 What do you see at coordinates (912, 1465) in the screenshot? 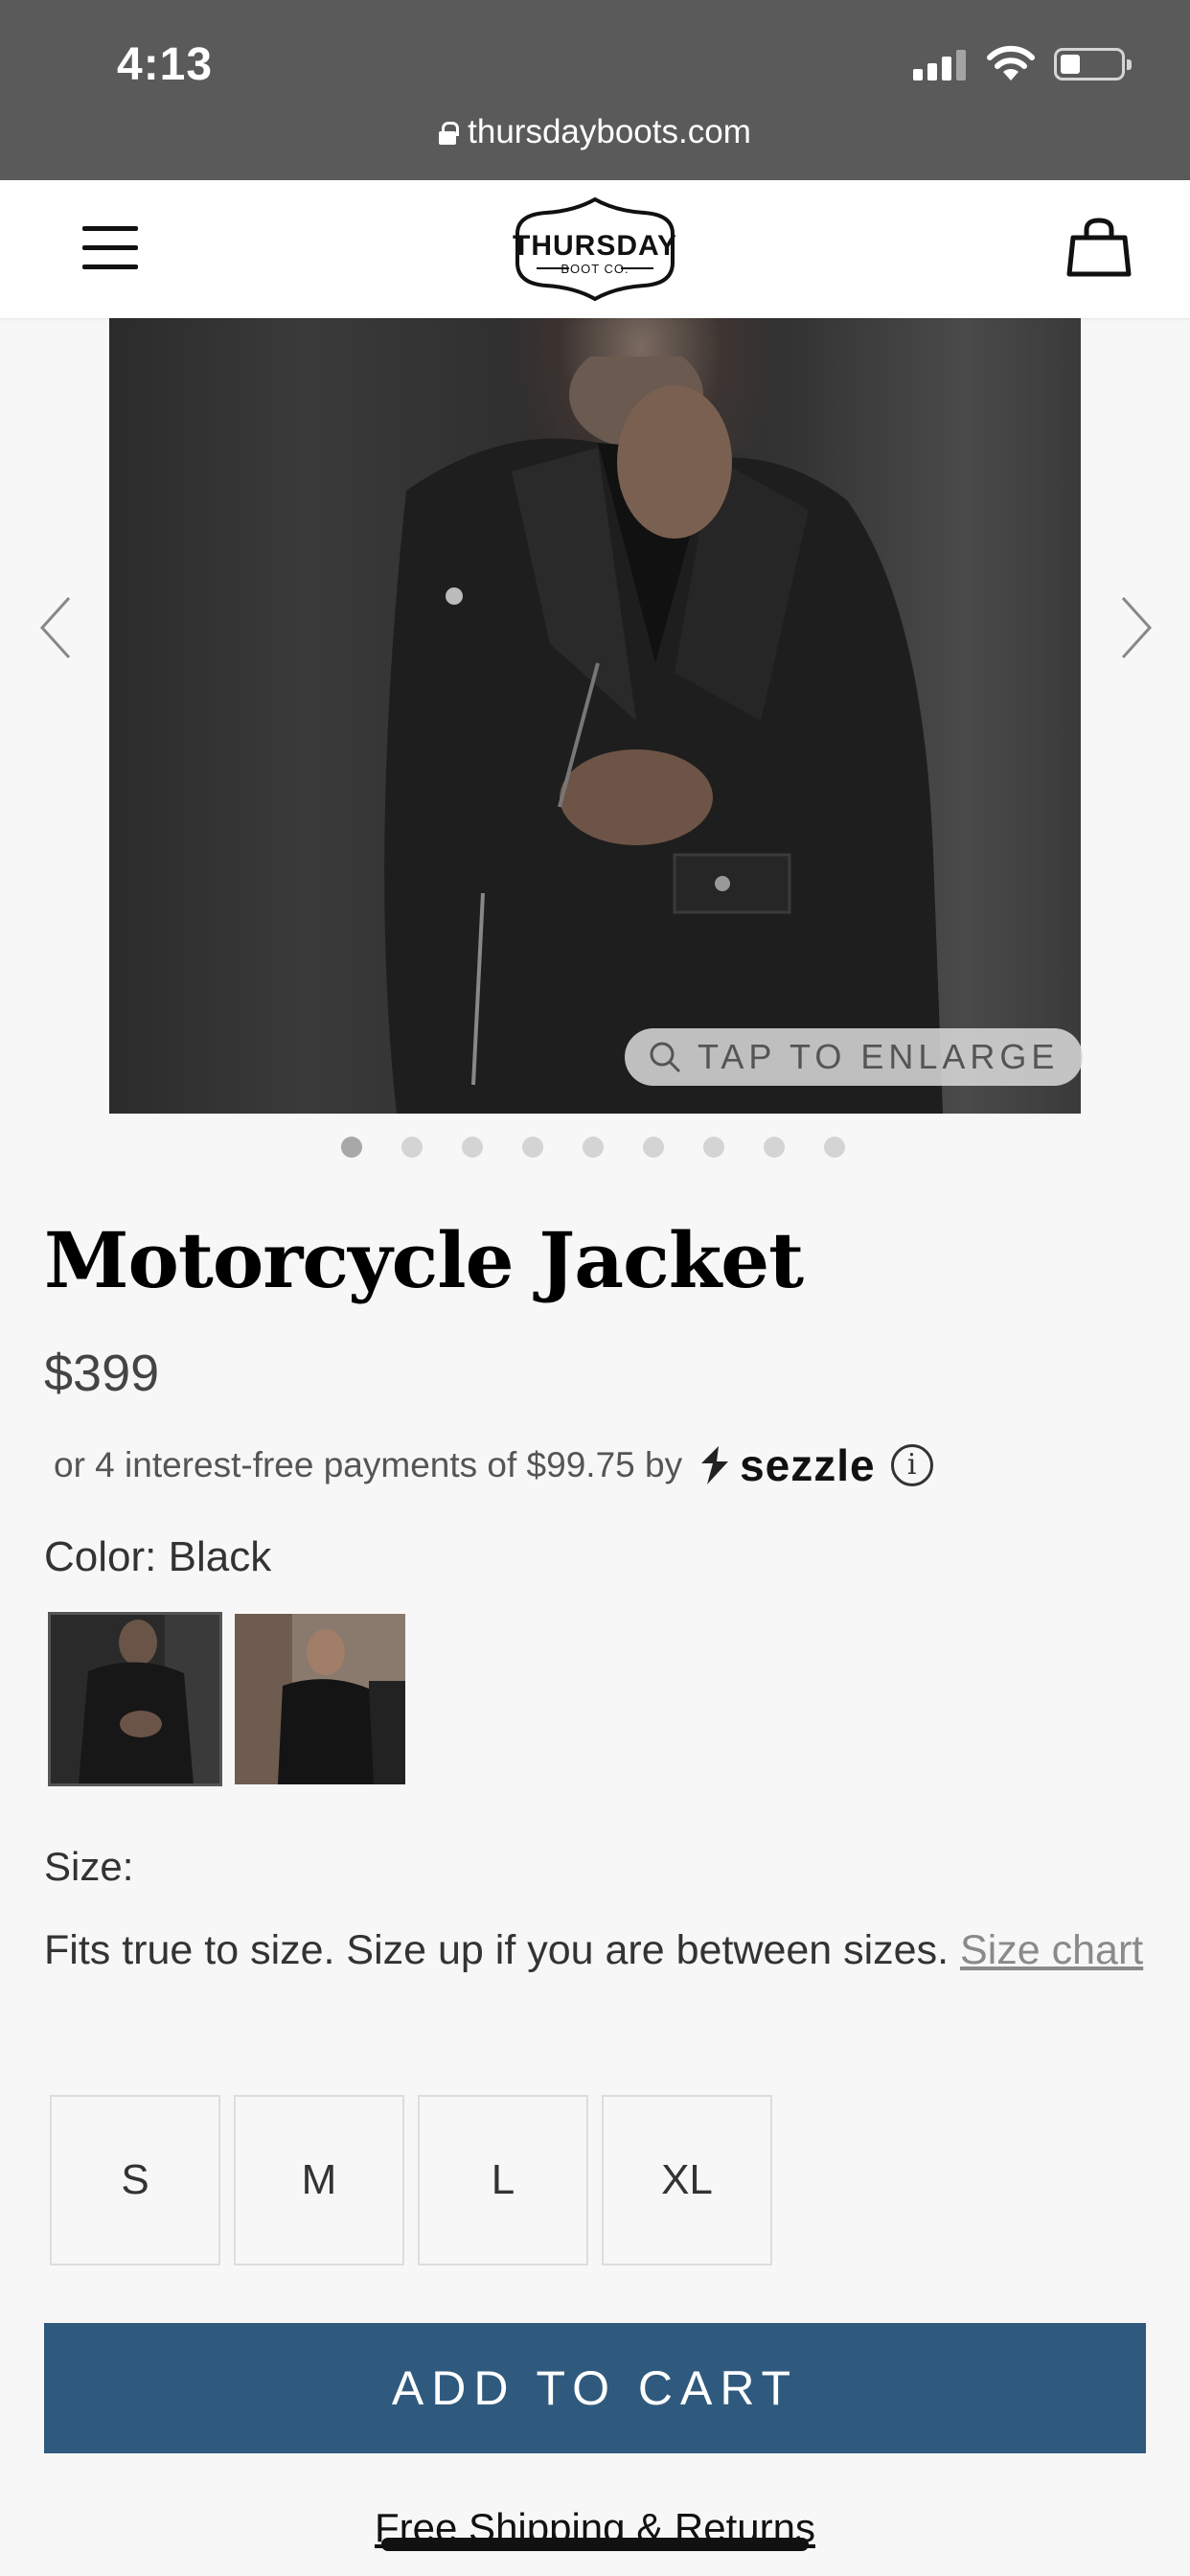
I see `info-icon: i` at bounding box center [912, 1465].